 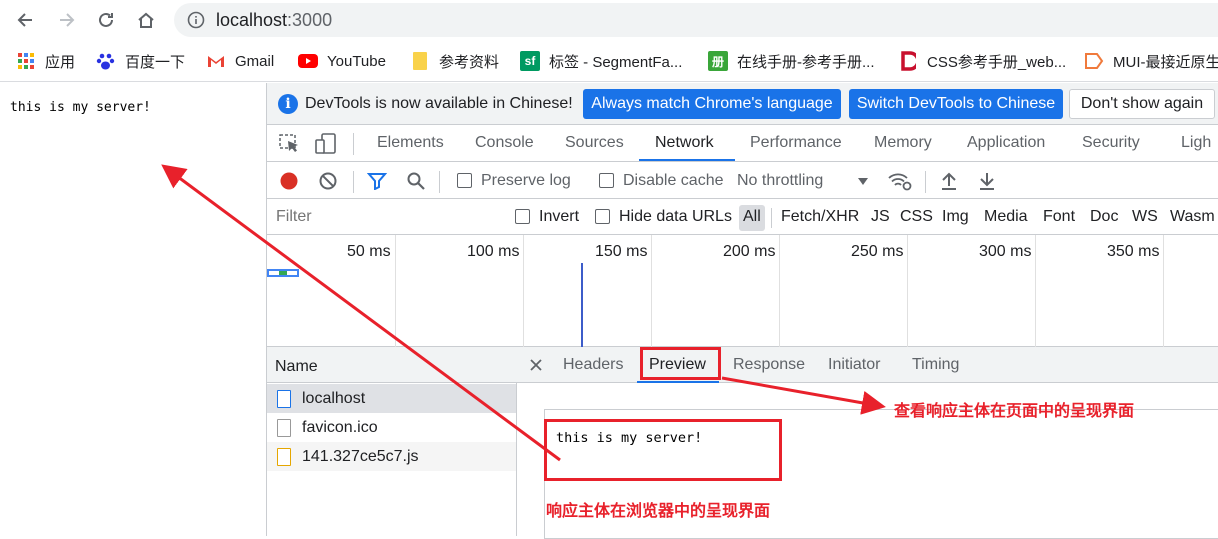 I want to click on request-row-localhost: localhost, so click(x=391, y=398).